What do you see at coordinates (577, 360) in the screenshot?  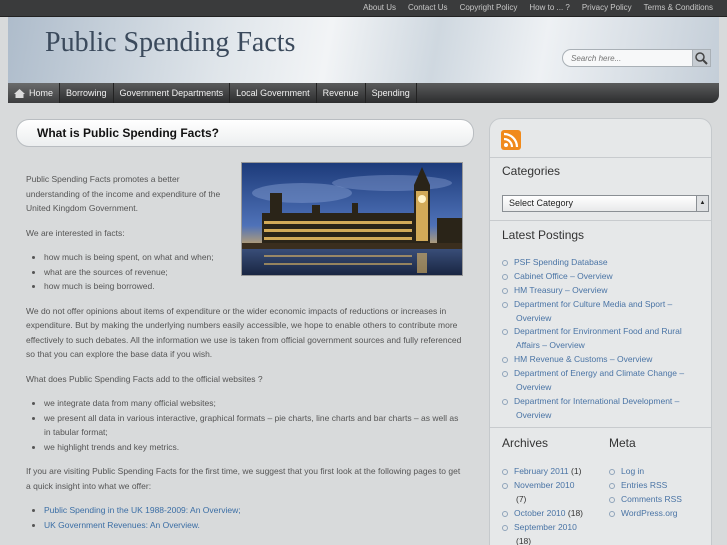 I see `latest-post-link: HM Revenue & Customs – Overview` at bounding box center [577, 360].